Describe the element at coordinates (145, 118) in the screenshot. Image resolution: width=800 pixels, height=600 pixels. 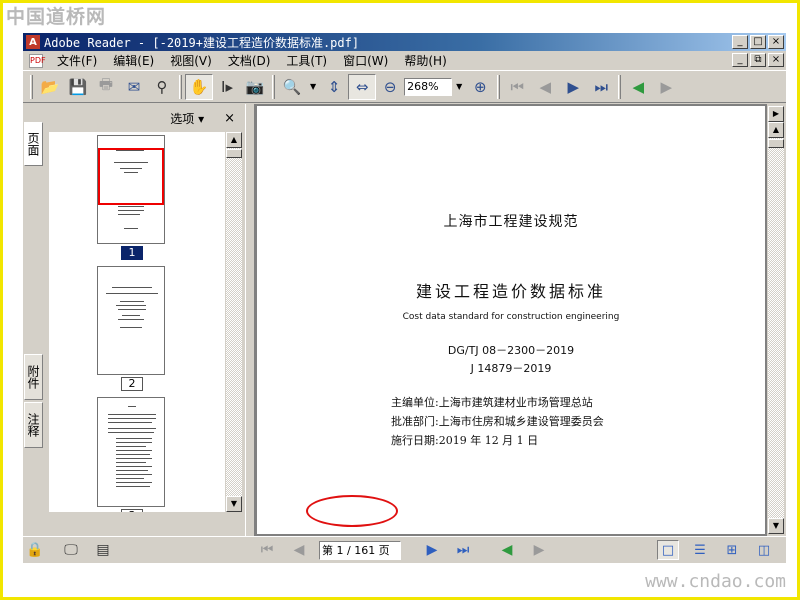
I see `pages-panel-header: 选项 ▾ ×` at that location.